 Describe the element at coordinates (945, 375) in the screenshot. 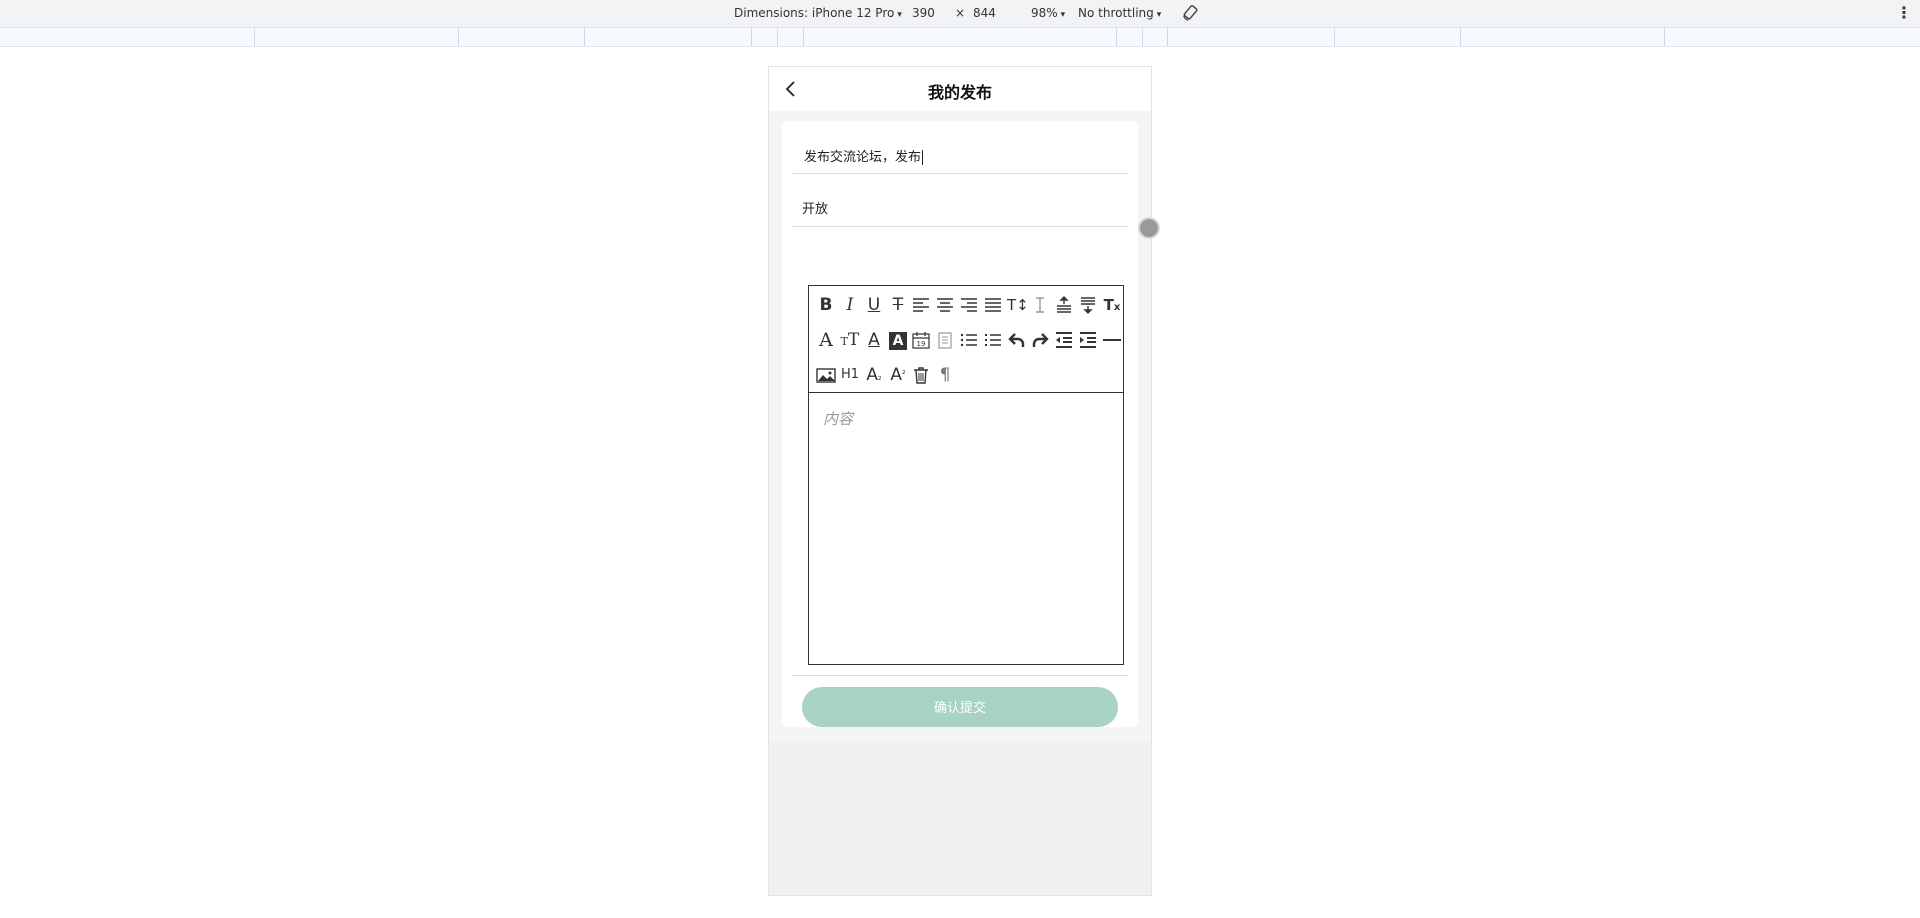

I see `paragraph-mark-icon: ¶` at that location.